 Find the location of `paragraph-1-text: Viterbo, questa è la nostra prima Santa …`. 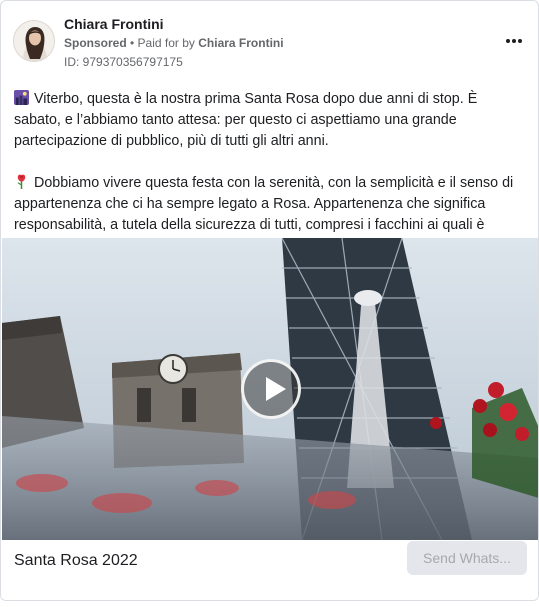

paragraph-1-text: Viterbo, questa è la nostra prima Santa … is located at coordinates (246, 120).